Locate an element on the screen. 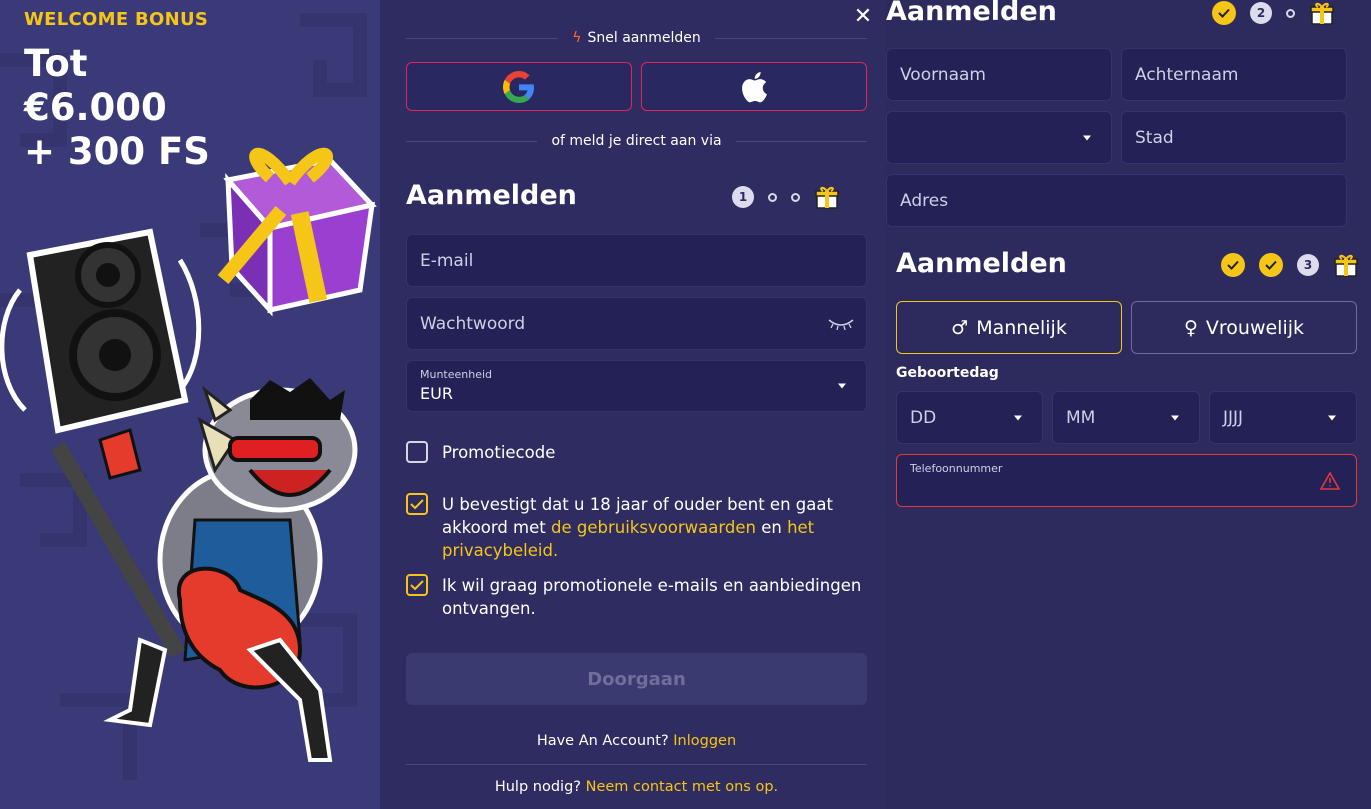  close-icon: ✕ is located at coordinates (863, 17).